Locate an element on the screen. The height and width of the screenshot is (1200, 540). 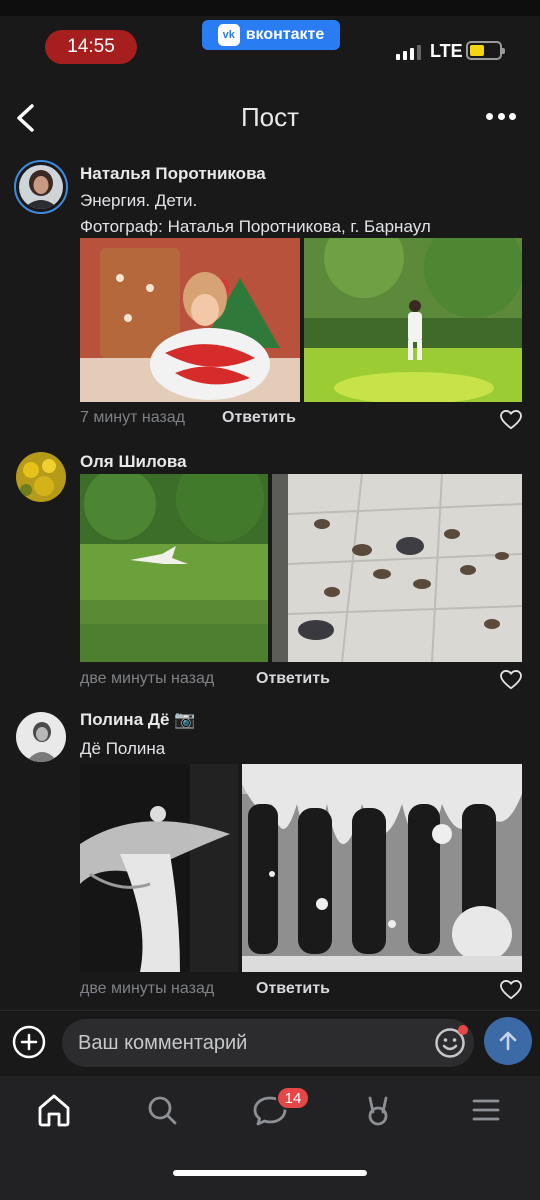
page-title: Пост is located at coordinates (270, 117).